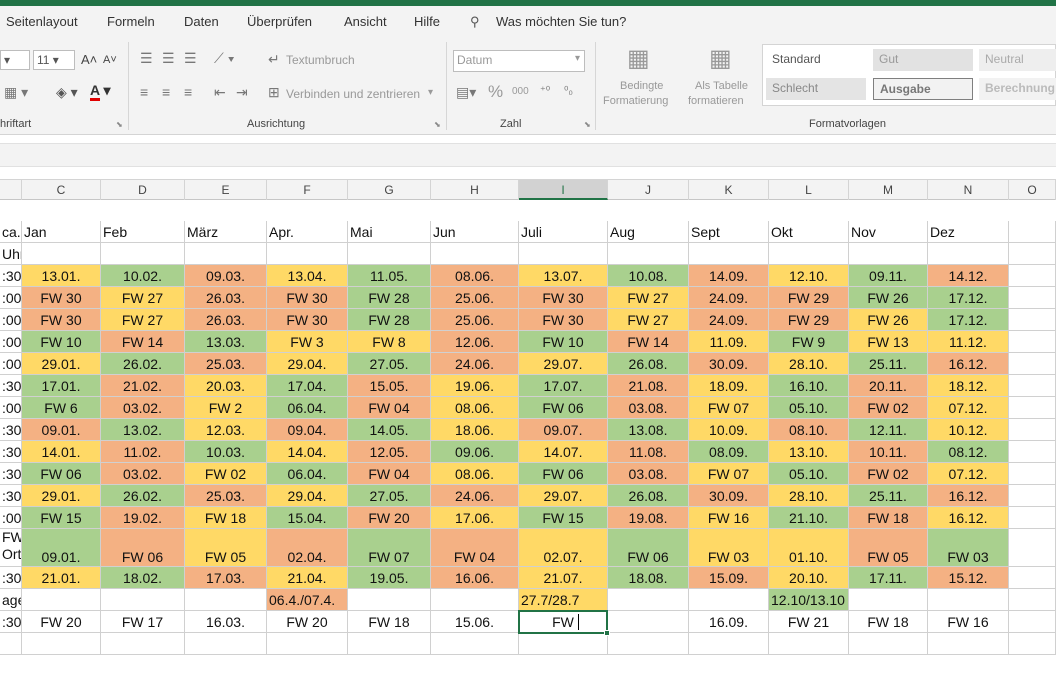 This screenshot has width=1056, height=675. Describe the element at coordinates (307, 320) in the screenshot. I see `cell-f-2: FW 30` at that location.